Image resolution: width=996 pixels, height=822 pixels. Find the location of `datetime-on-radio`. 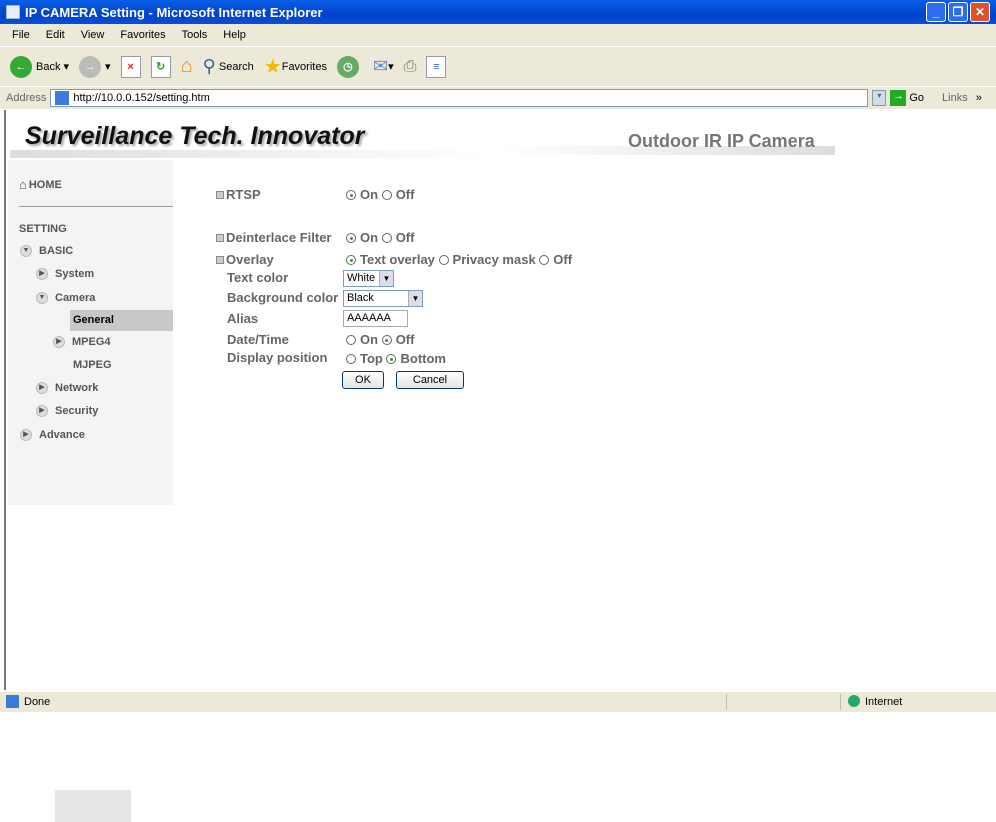

datetime-on-radio is located at coordinates (351, 340).